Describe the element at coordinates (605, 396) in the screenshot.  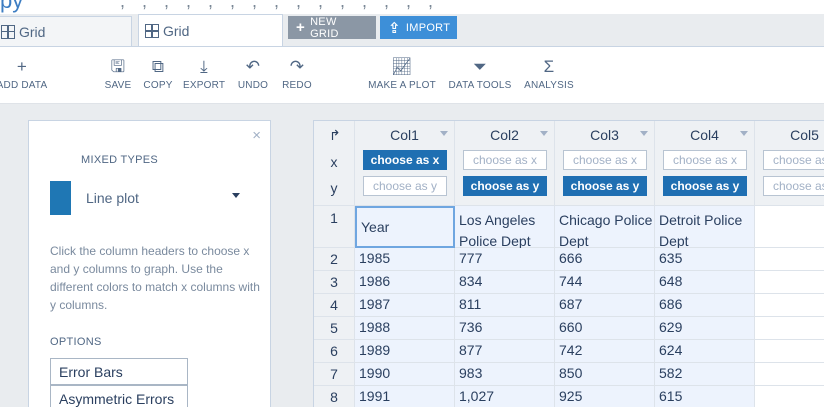
I see `grid-cell: 925` at that location.